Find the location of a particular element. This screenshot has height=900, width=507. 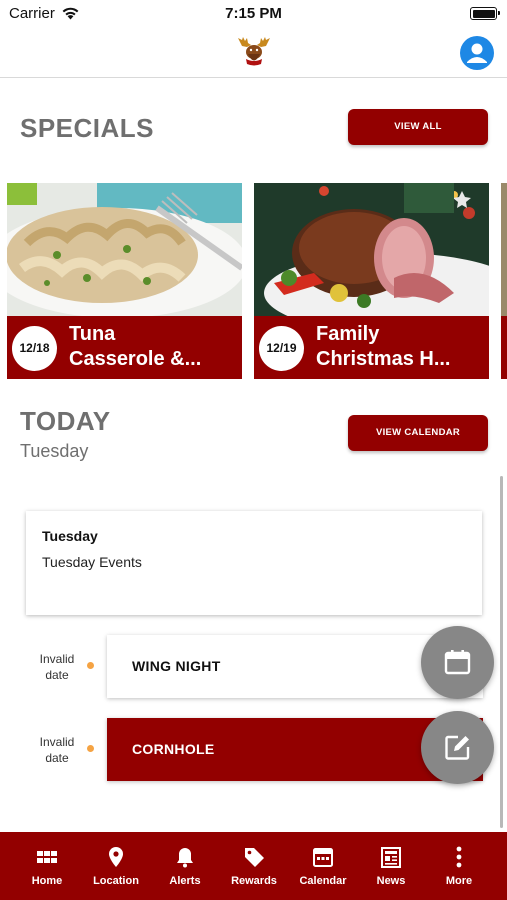

status-bar: Carrier 7:15 PM is located at coordinates (253, 15).